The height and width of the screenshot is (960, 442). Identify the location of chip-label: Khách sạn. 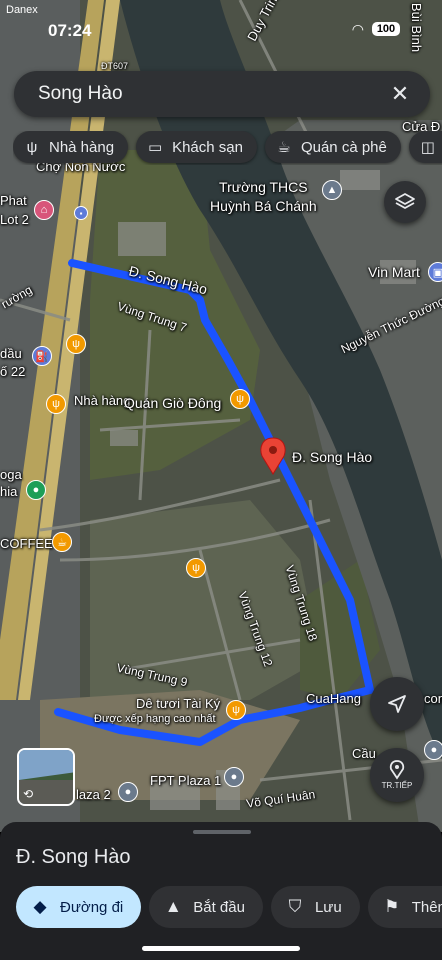
(207, 147).